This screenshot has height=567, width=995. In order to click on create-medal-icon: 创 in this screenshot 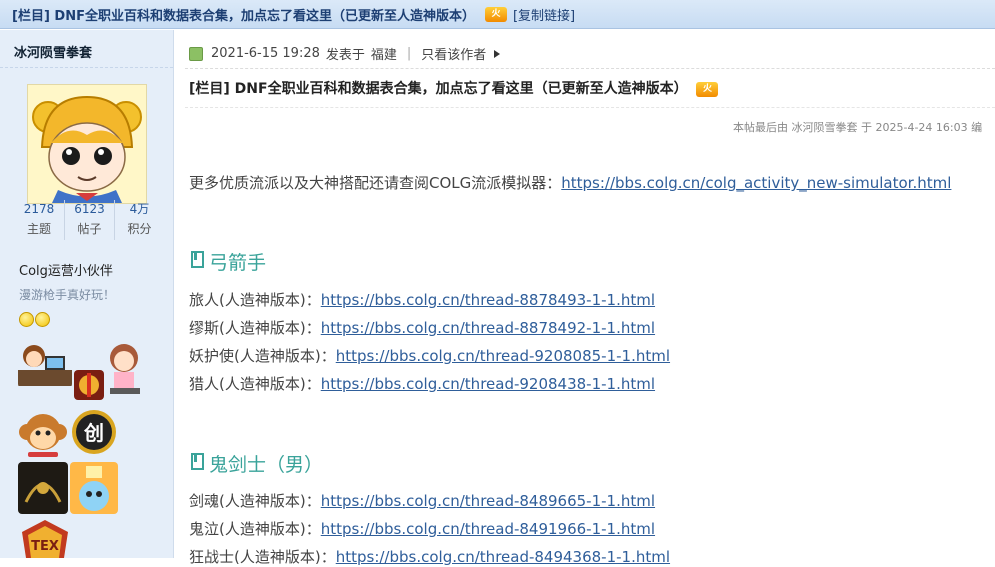, I will do `click(94, 433)`.